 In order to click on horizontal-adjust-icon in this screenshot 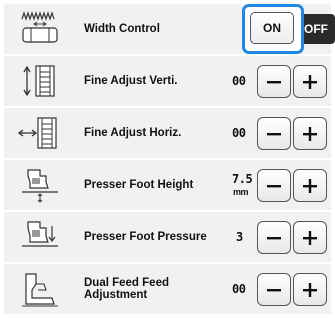, I will do `click(39, 133)`.